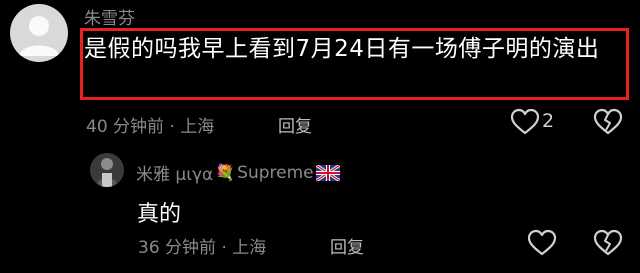 Image resolution: width=640 pixels, height=273 pixels. What do you see at coordinates (159, 214) in the screenshot?
I see `reply-text: 真的` at bounding box center [159, 214].